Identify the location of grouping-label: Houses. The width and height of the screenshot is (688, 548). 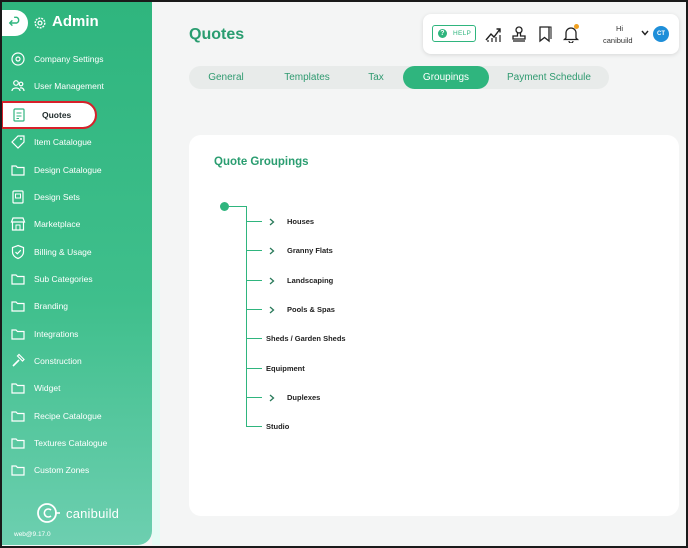
(301, 221).